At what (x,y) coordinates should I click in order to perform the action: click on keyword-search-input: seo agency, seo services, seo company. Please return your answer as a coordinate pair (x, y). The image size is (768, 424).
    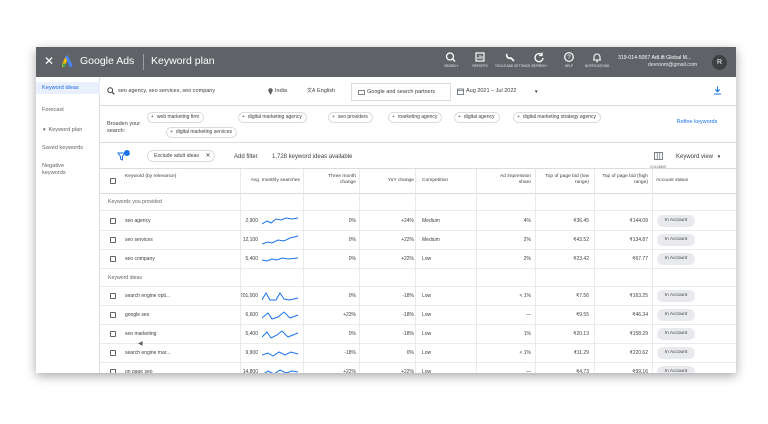
    Looking at the image, I should click on (166, 91).